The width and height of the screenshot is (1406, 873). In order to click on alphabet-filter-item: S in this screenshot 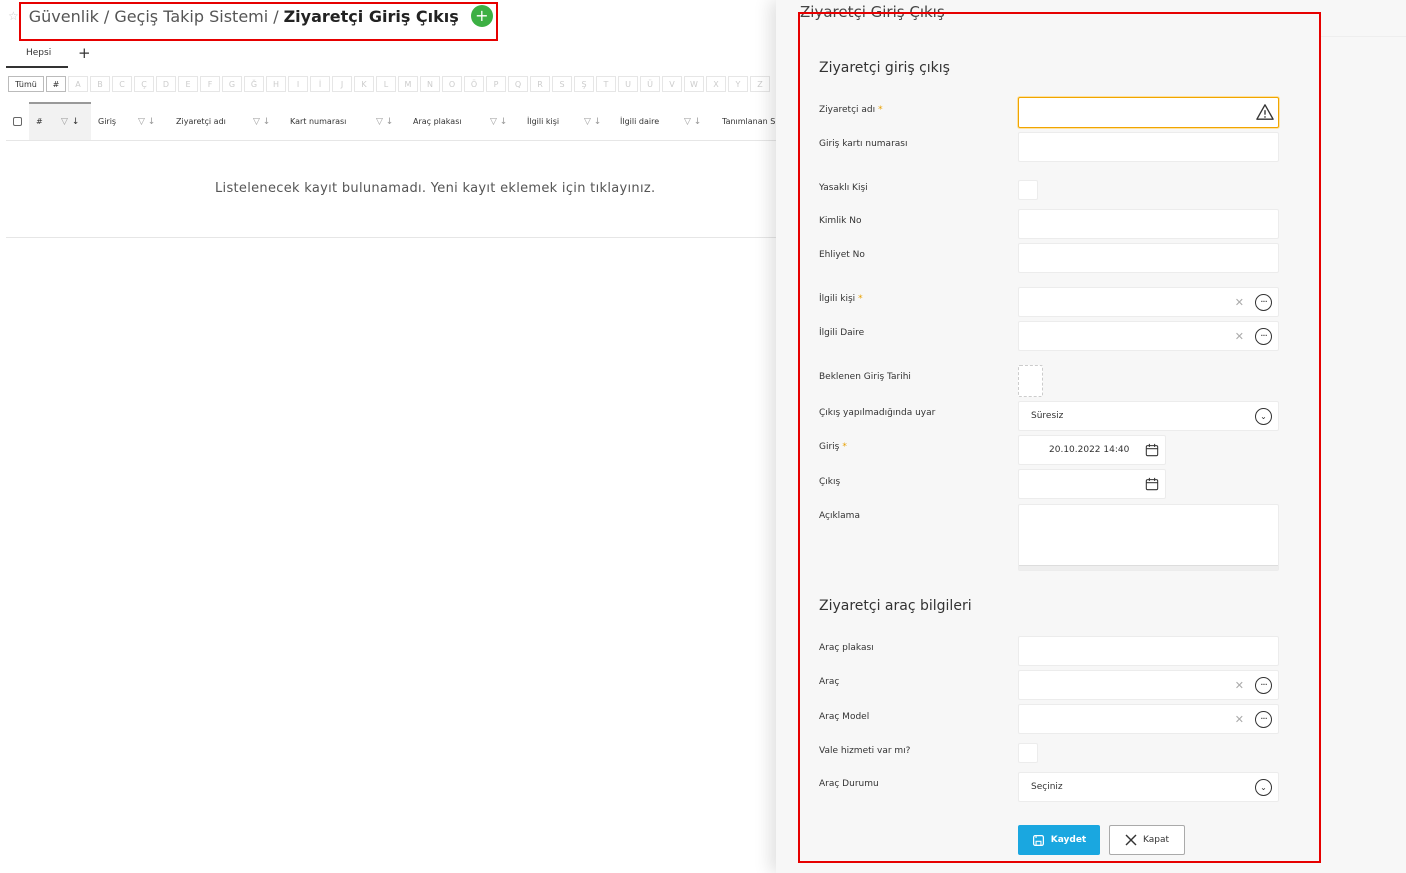, I will do `click(562, 84)`.